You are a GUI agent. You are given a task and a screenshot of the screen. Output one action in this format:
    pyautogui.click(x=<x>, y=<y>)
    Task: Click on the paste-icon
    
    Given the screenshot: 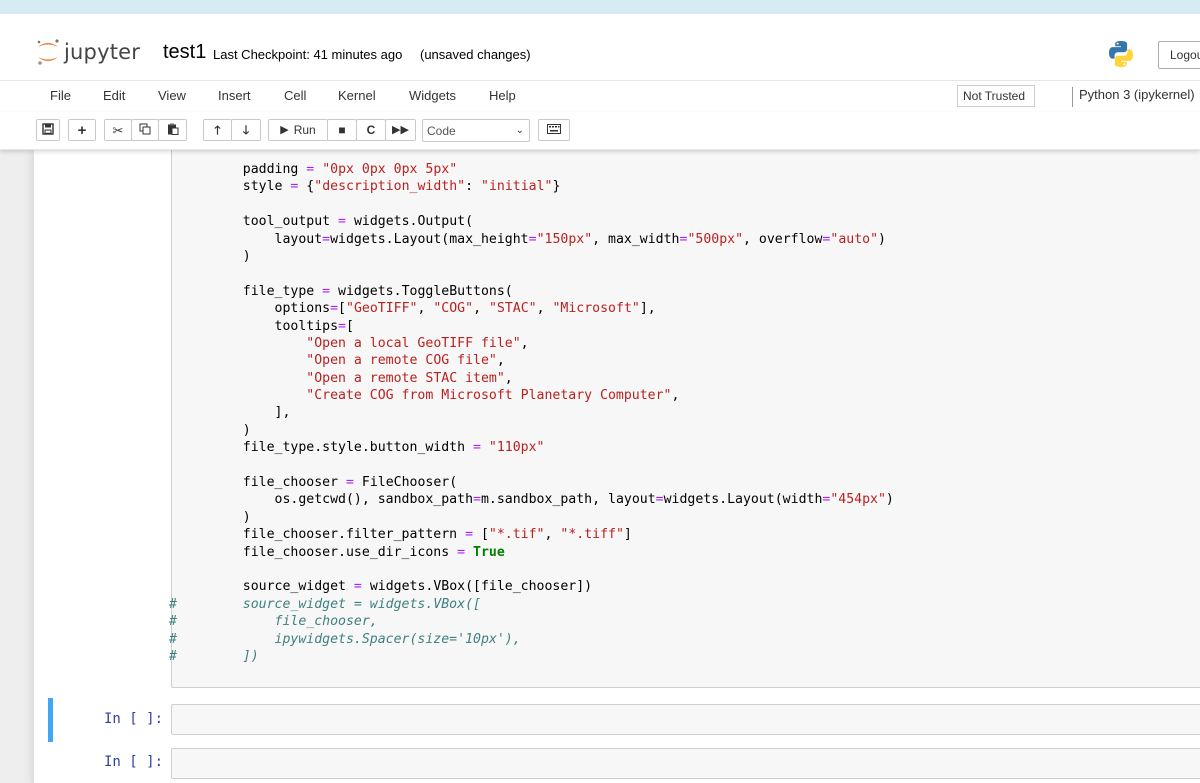 What is the action you would take?
    pyautogui.click(x=173, y=130)
    